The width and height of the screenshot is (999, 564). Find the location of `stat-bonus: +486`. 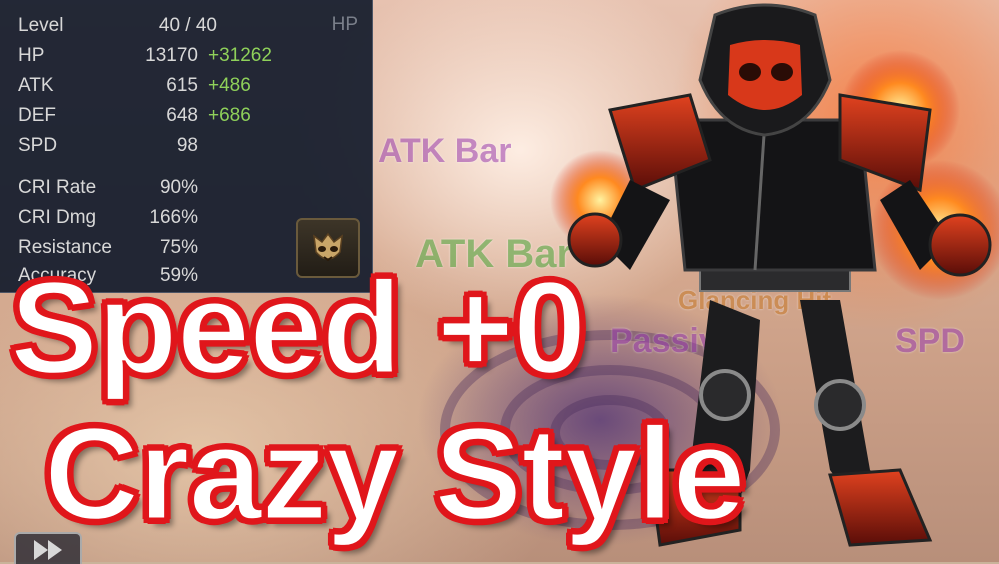

stat-bonus: +486 is located at coordinates (229, 85).